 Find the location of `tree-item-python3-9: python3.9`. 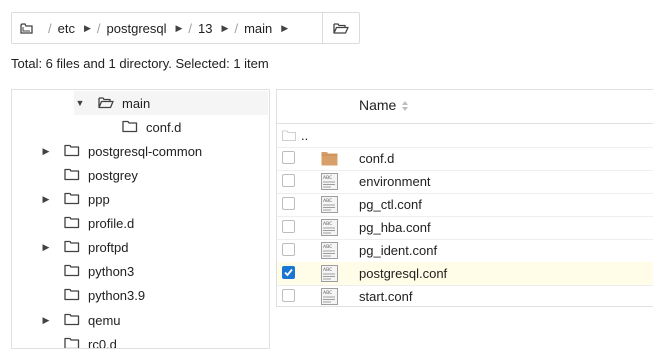

tree-item-python3-9: python3.9 is located at coordinates (92, 295).